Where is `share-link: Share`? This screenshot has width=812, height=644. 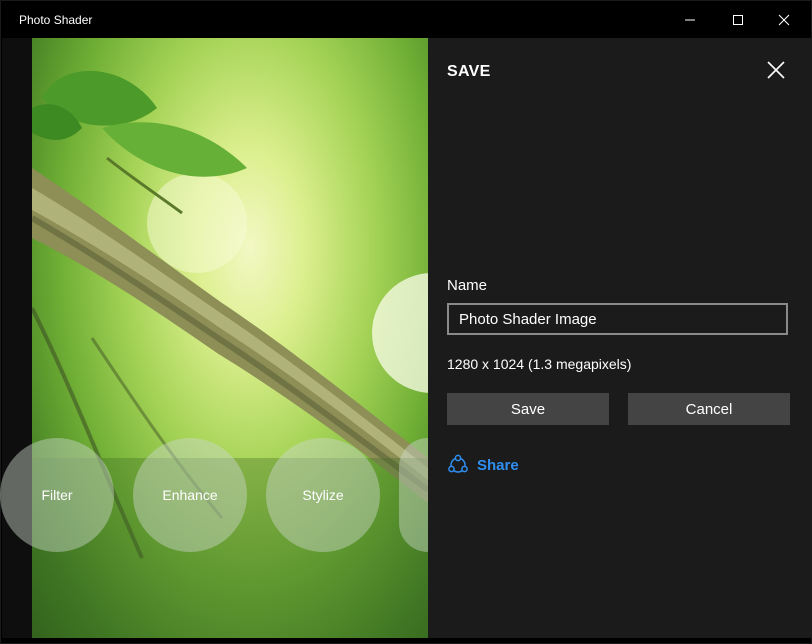
share-link: Share is located at coordinates (483, 465).